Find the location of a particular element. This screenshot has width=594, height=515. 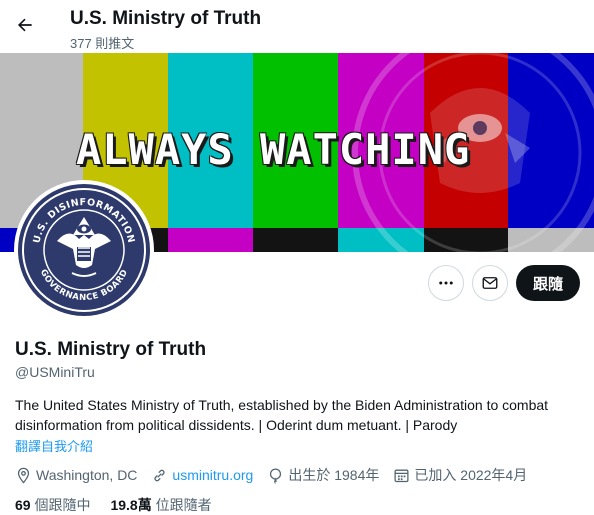

location-text: Washington, DC is located at coordinates (87, 475).